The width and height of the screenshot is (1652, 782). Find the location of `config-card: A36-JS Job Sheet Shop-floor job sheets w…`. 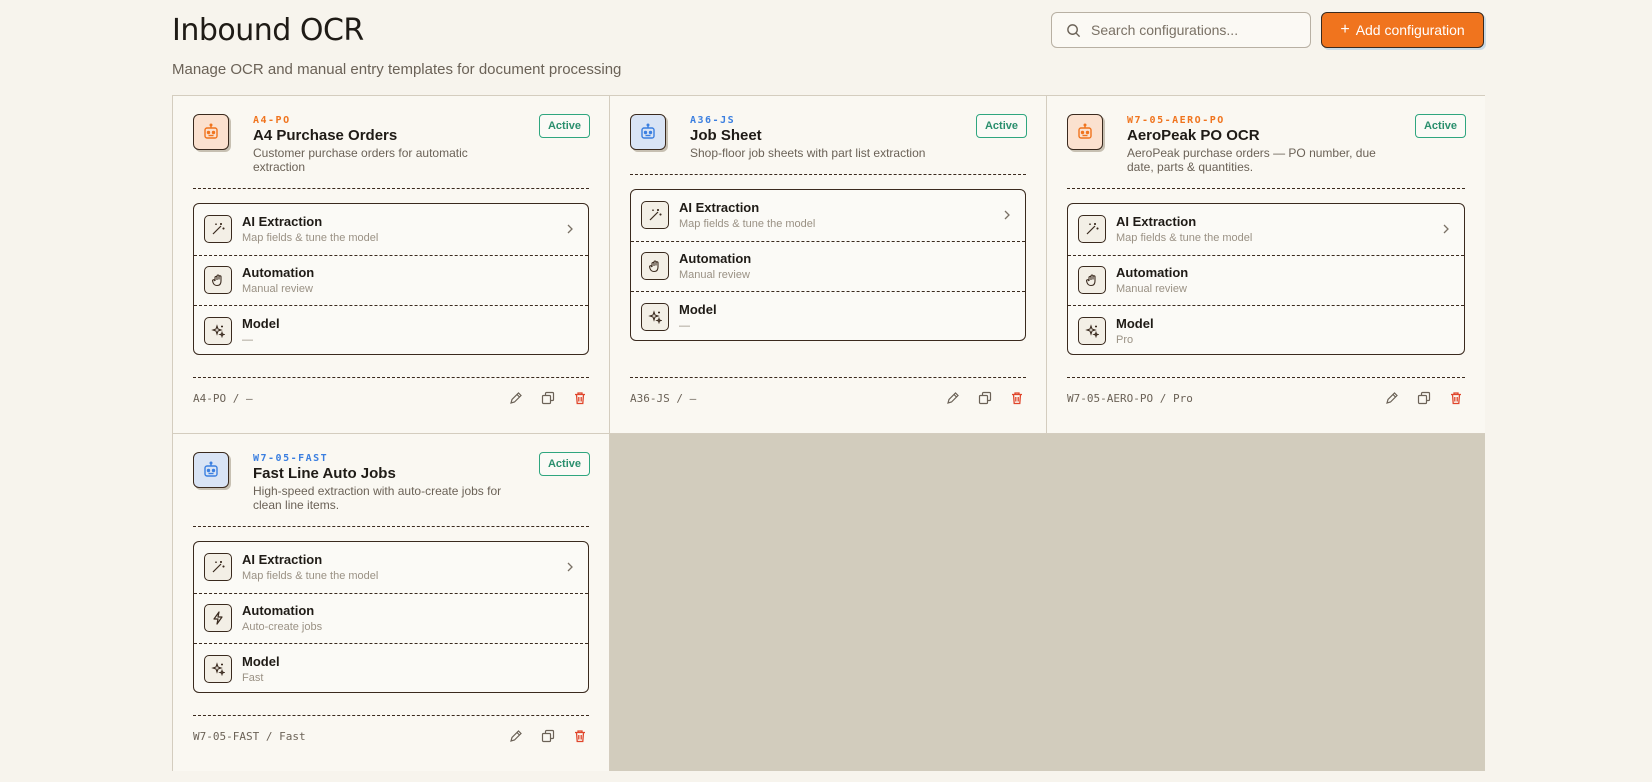

config-card: A36-JS Job Sheet Shop-floor job sheets w… is located at coordinates (828, 265).